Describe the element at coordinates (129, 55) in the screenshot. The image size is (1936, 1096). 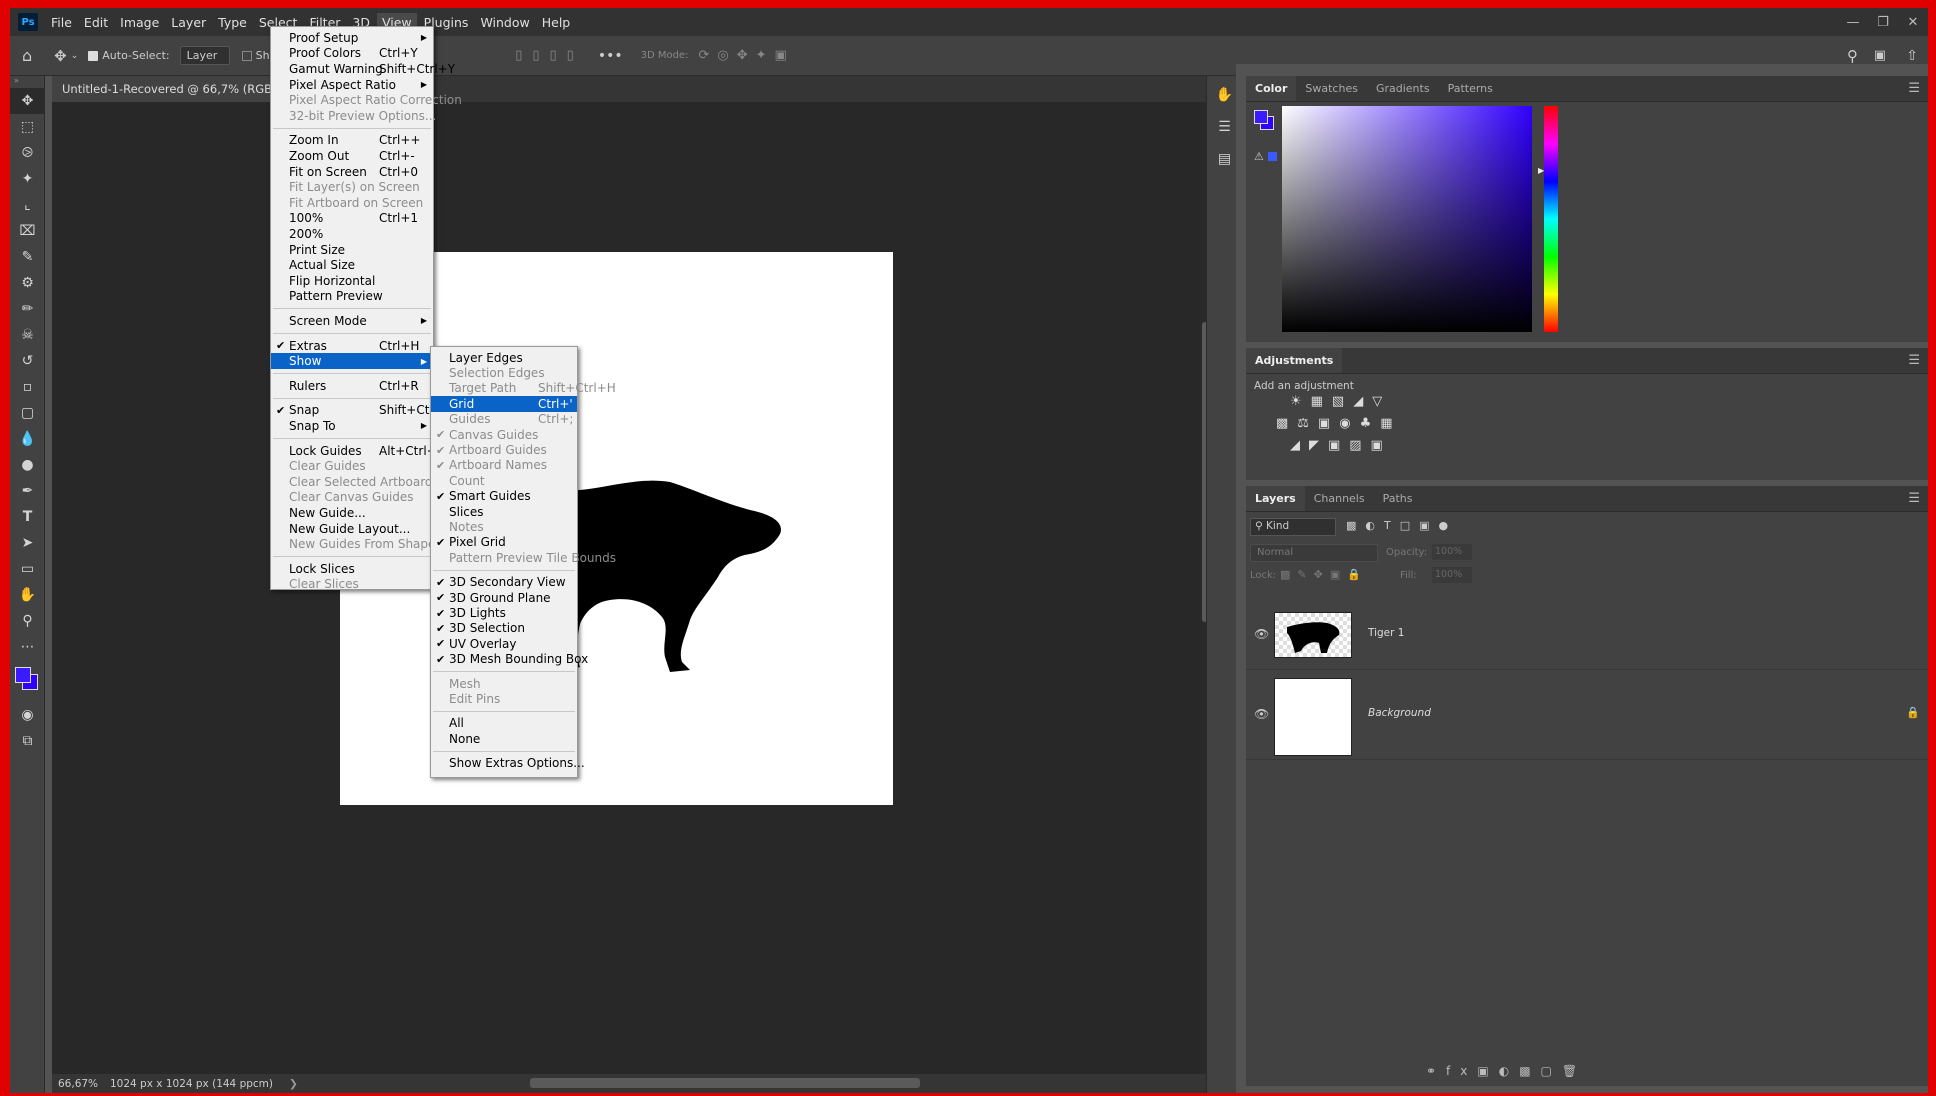
I see `autoselect-checkbox: Auto-Select:` at that location.